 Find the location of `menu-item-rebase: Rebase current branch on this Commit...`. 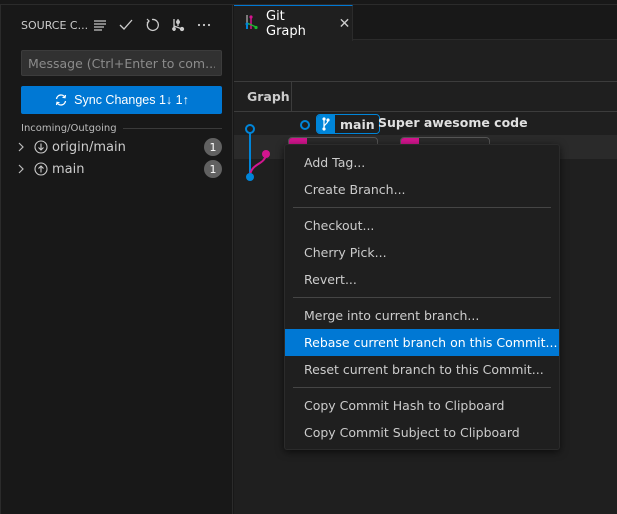

menu-item-rebase: Rebase current branch on this Commit... is located at coordinates (422, 342).